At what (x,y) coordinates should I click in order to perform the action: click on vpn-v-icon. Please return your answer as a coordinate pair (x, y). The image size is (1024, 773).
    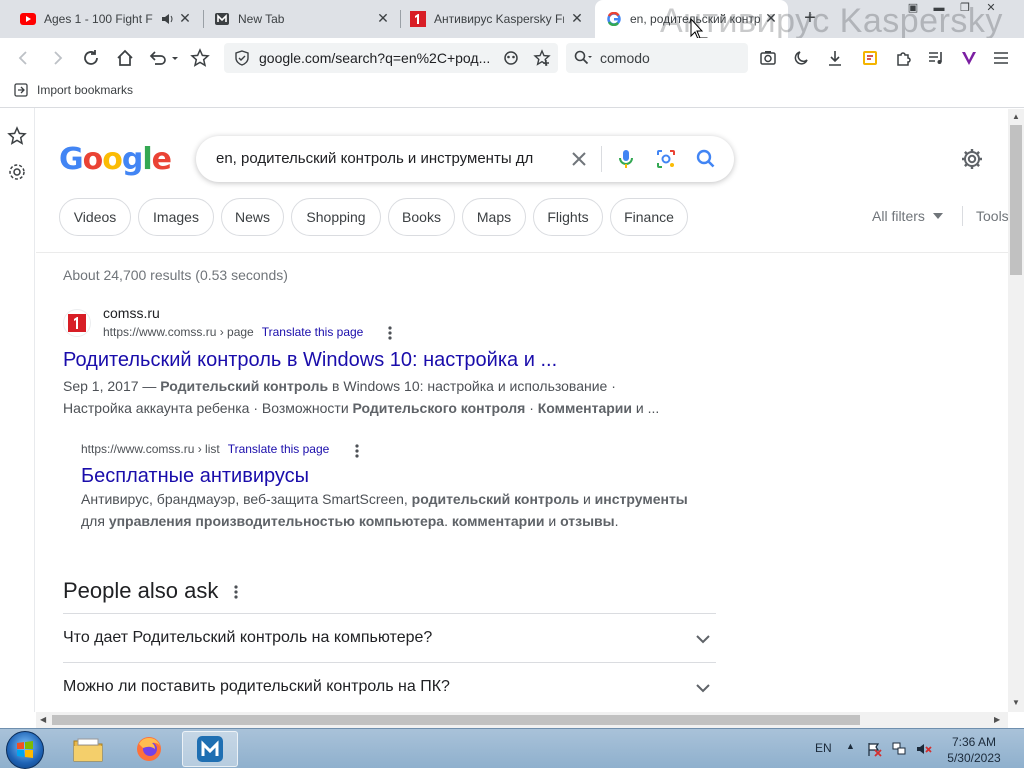
    Looking at the image, I should click on (969, 58).